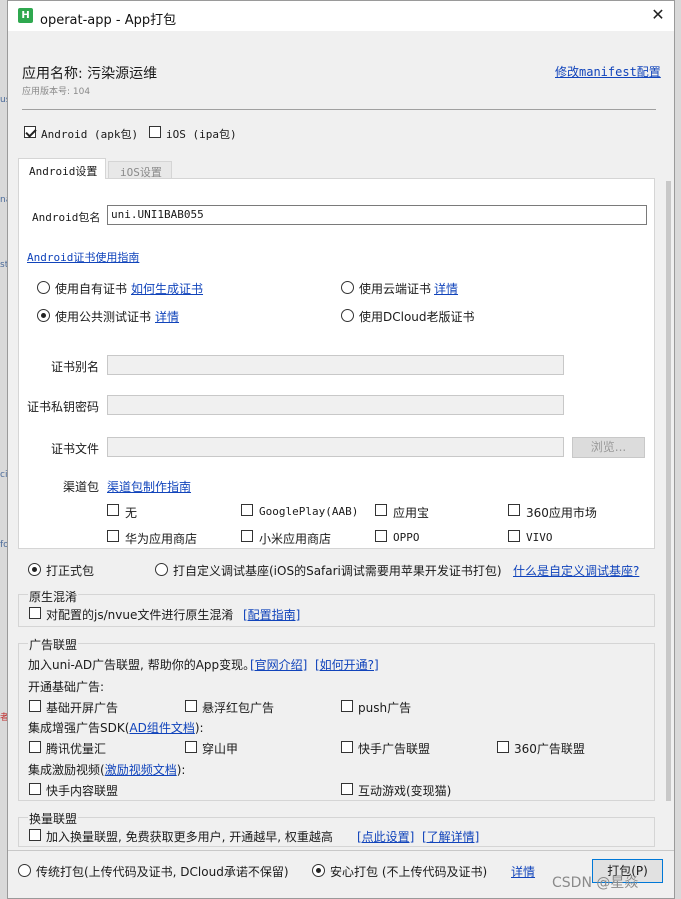 This screenshot has width=681, height=899. Describe the element at coordinates (43, 287) in the screenshot. I see `own-cert-radio` at that location.